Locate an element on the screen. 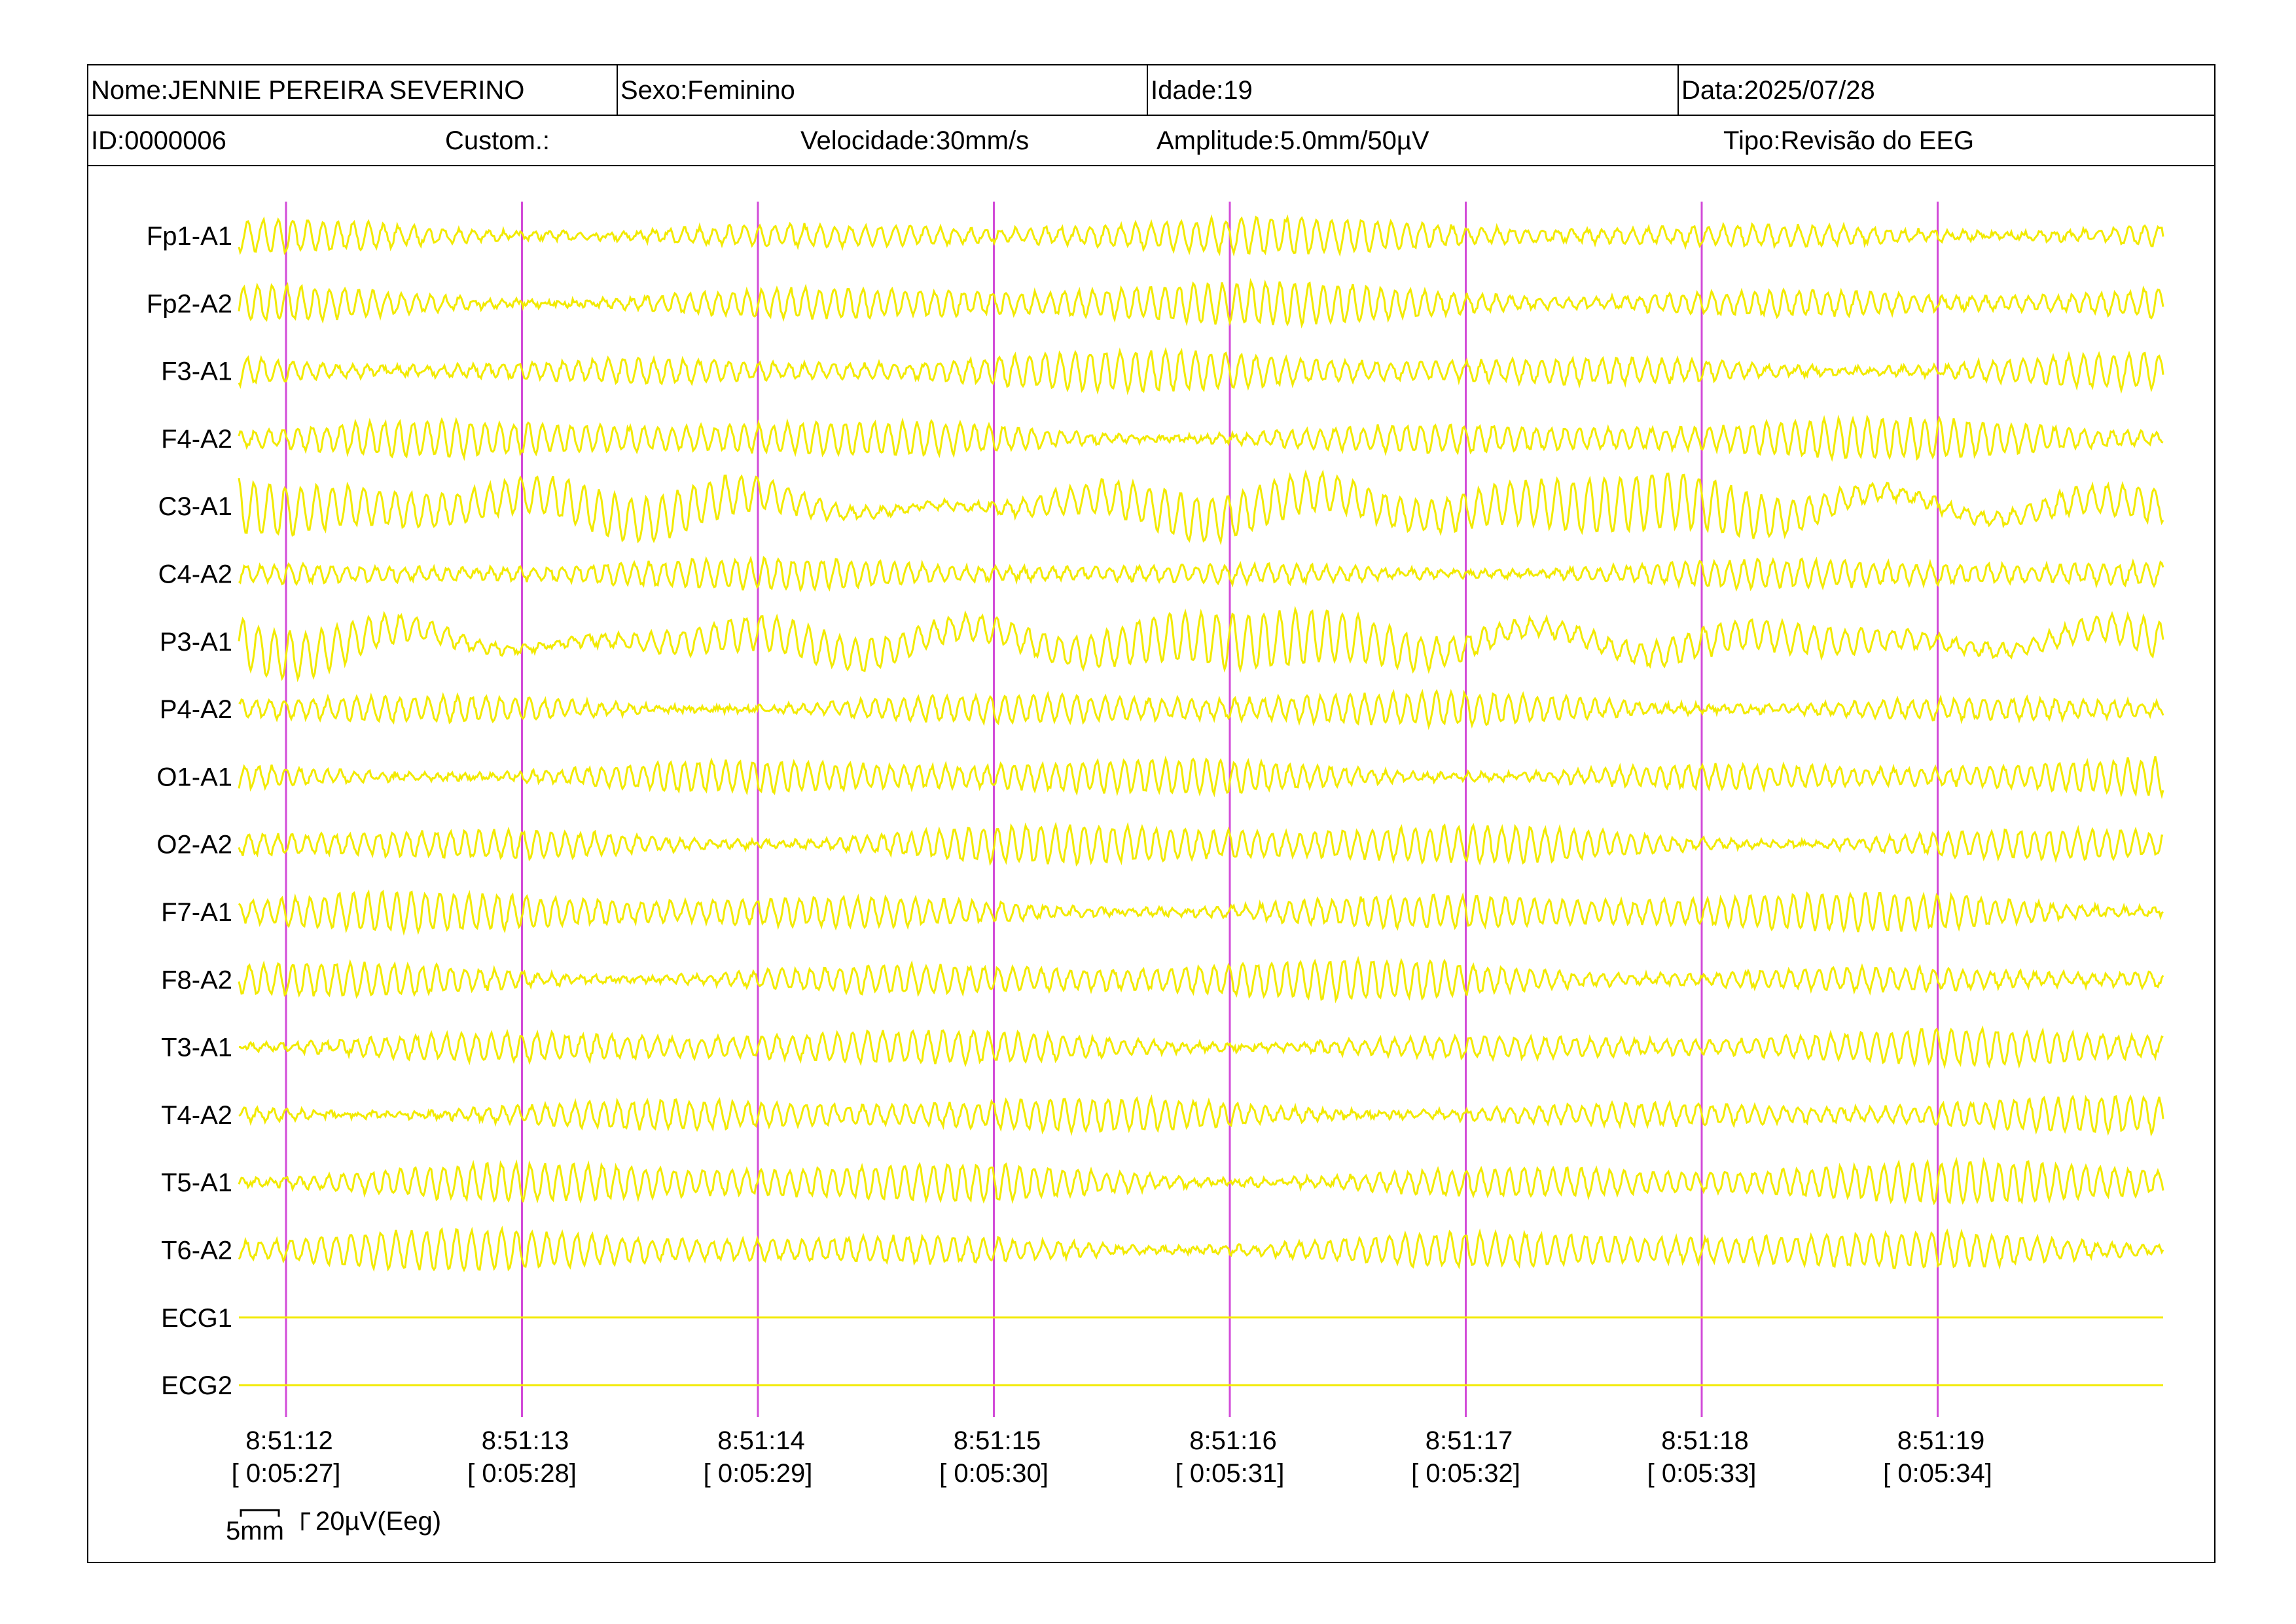  channel-label: Fp1-A1 is located at coordinates (189, 236).